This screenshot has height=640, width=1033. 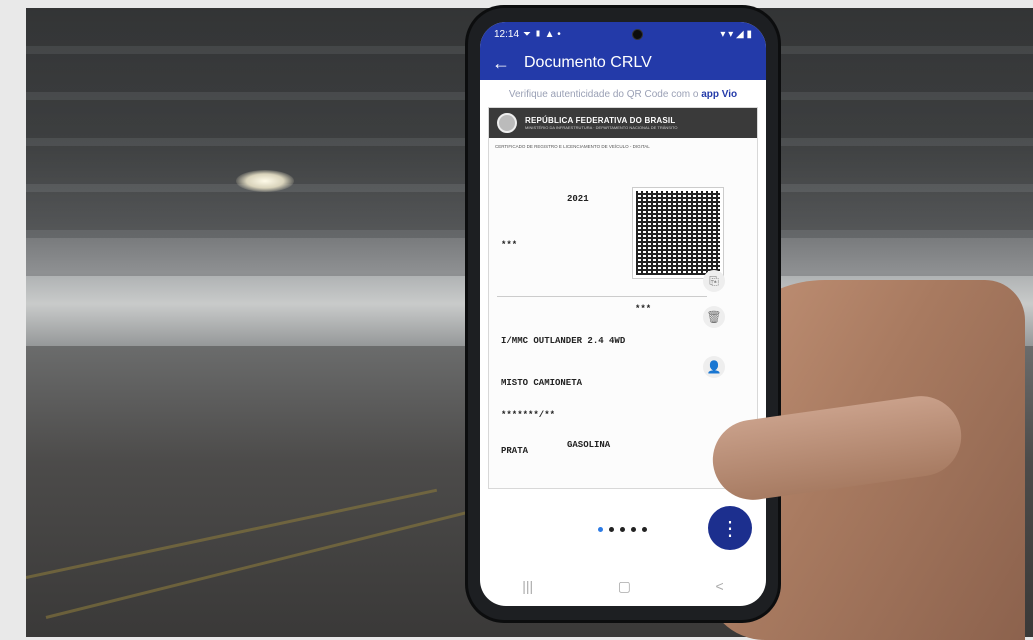 I want to click on copy-icon: ⎘, so click(x=714, y=281).